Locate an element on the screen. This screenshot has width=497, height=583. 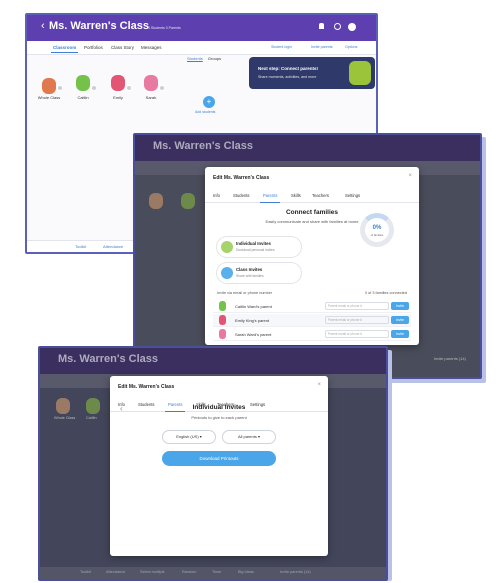
printer-icon is located at coordinates (227, 247).